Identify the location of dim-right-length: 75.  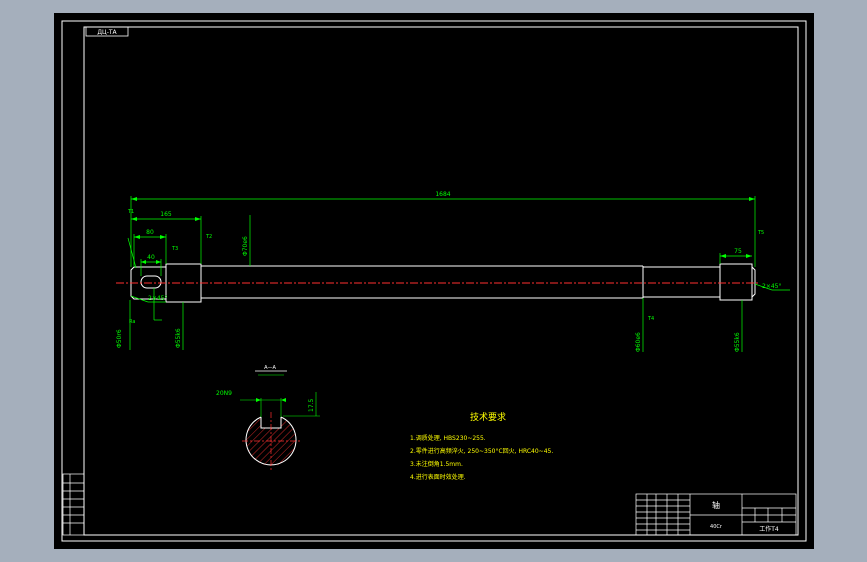
(738, 251).